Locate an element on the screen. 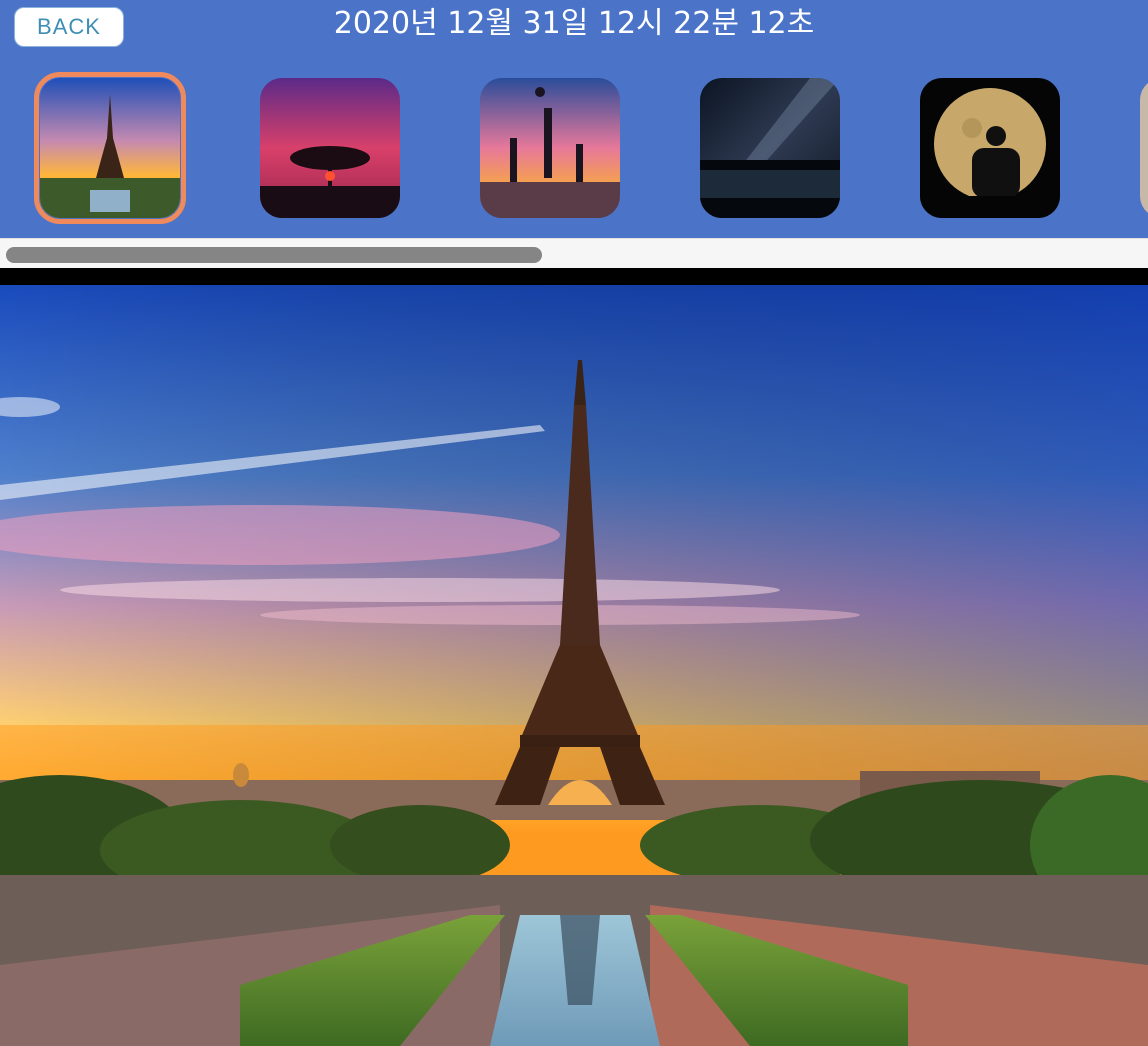  thumbnail-silhouettes is located at coordinates (550, 148).